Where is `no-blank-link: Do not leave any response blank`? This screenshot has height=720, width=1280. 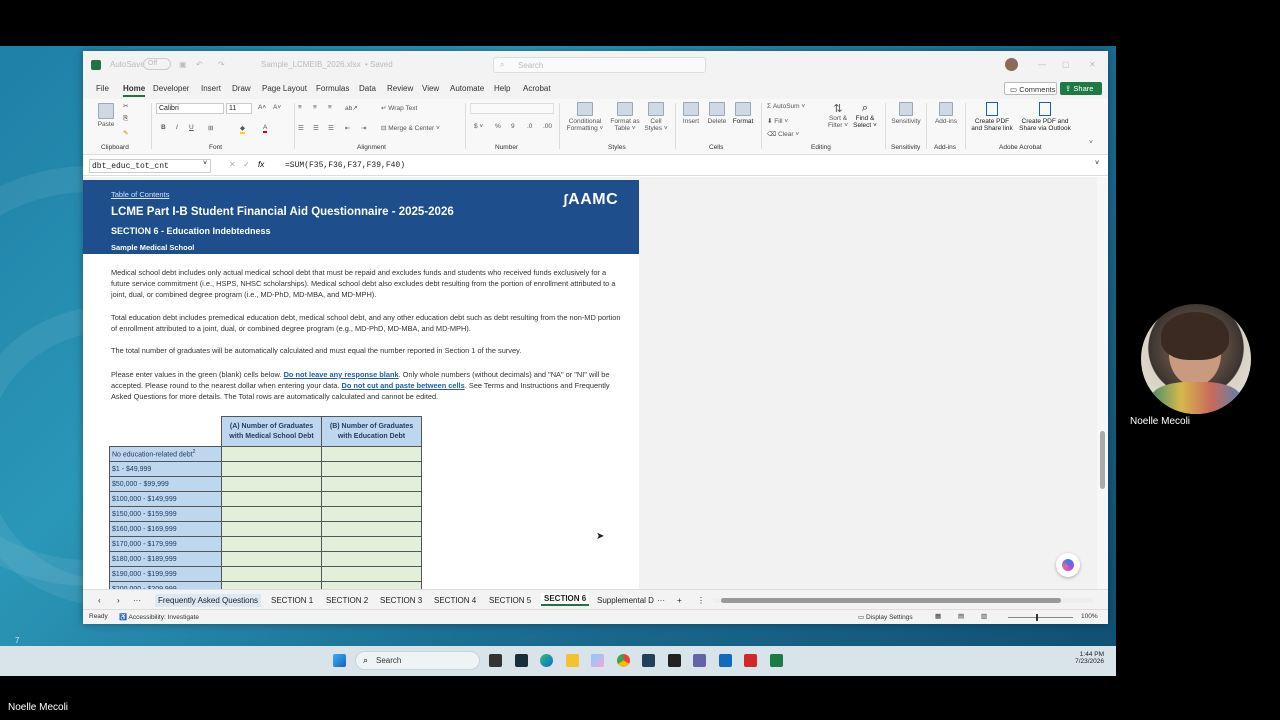
no-blank-link: Do not leave any response blank is located at coordinates (341, 374).